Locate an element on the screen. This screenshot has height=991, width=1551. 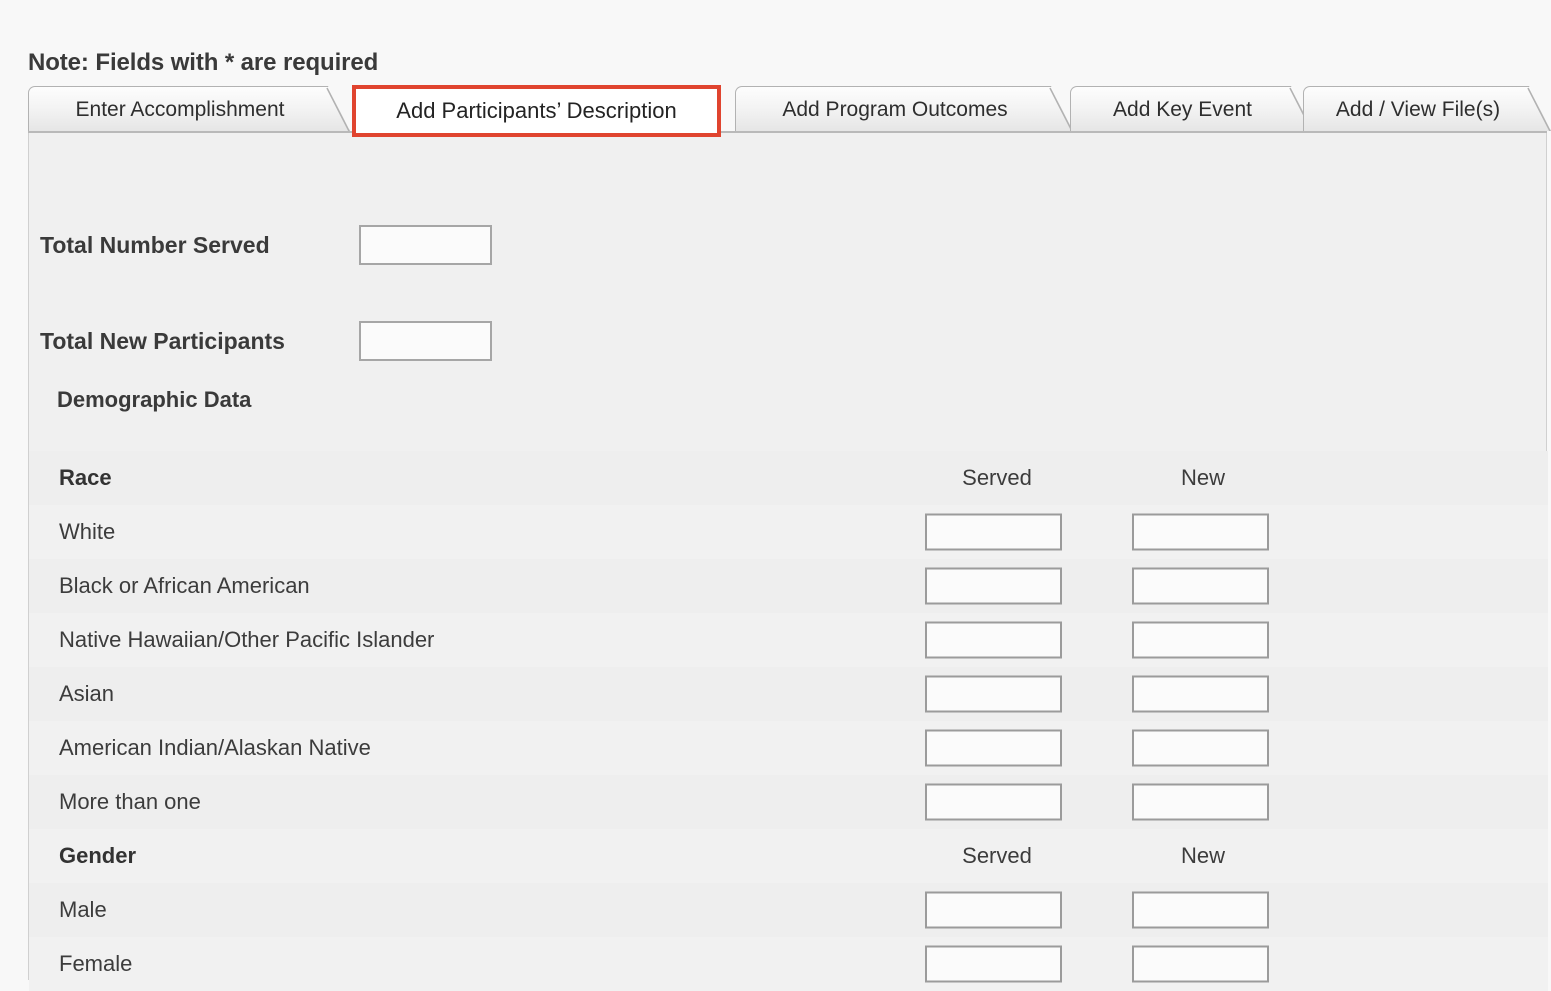
total-new-participants-label: Total New Participants is located at coordinates (162, 340).